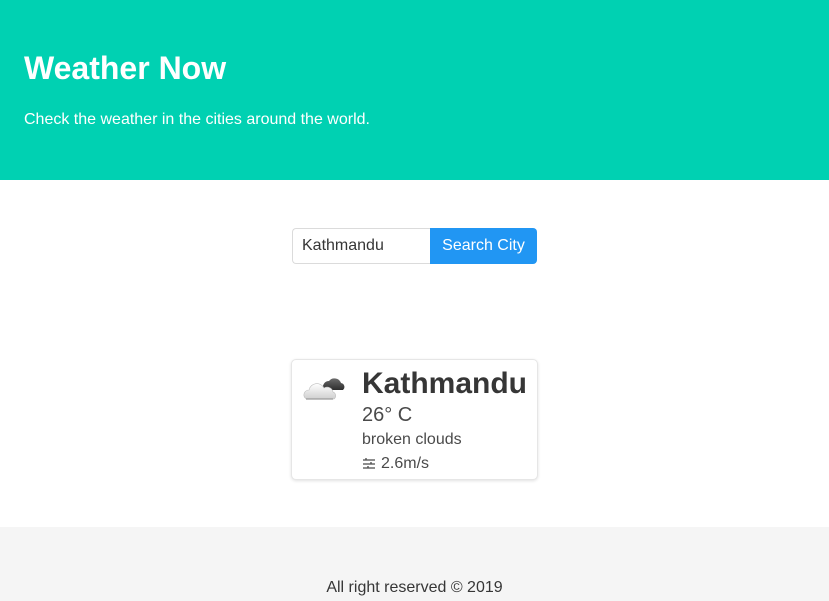 This screenshot has height=601, width=829. Describe the element at coordinates (324, 386) in the screenshot. I see `broken-clouds-icon` at that location.